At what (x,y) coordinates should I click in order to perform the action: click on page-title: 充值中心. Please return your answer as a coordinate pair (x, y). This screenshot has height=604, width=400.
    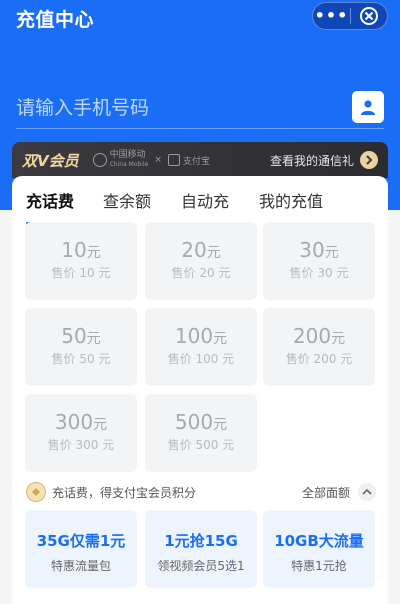
    Looking at the image, I should click on (55, 20).